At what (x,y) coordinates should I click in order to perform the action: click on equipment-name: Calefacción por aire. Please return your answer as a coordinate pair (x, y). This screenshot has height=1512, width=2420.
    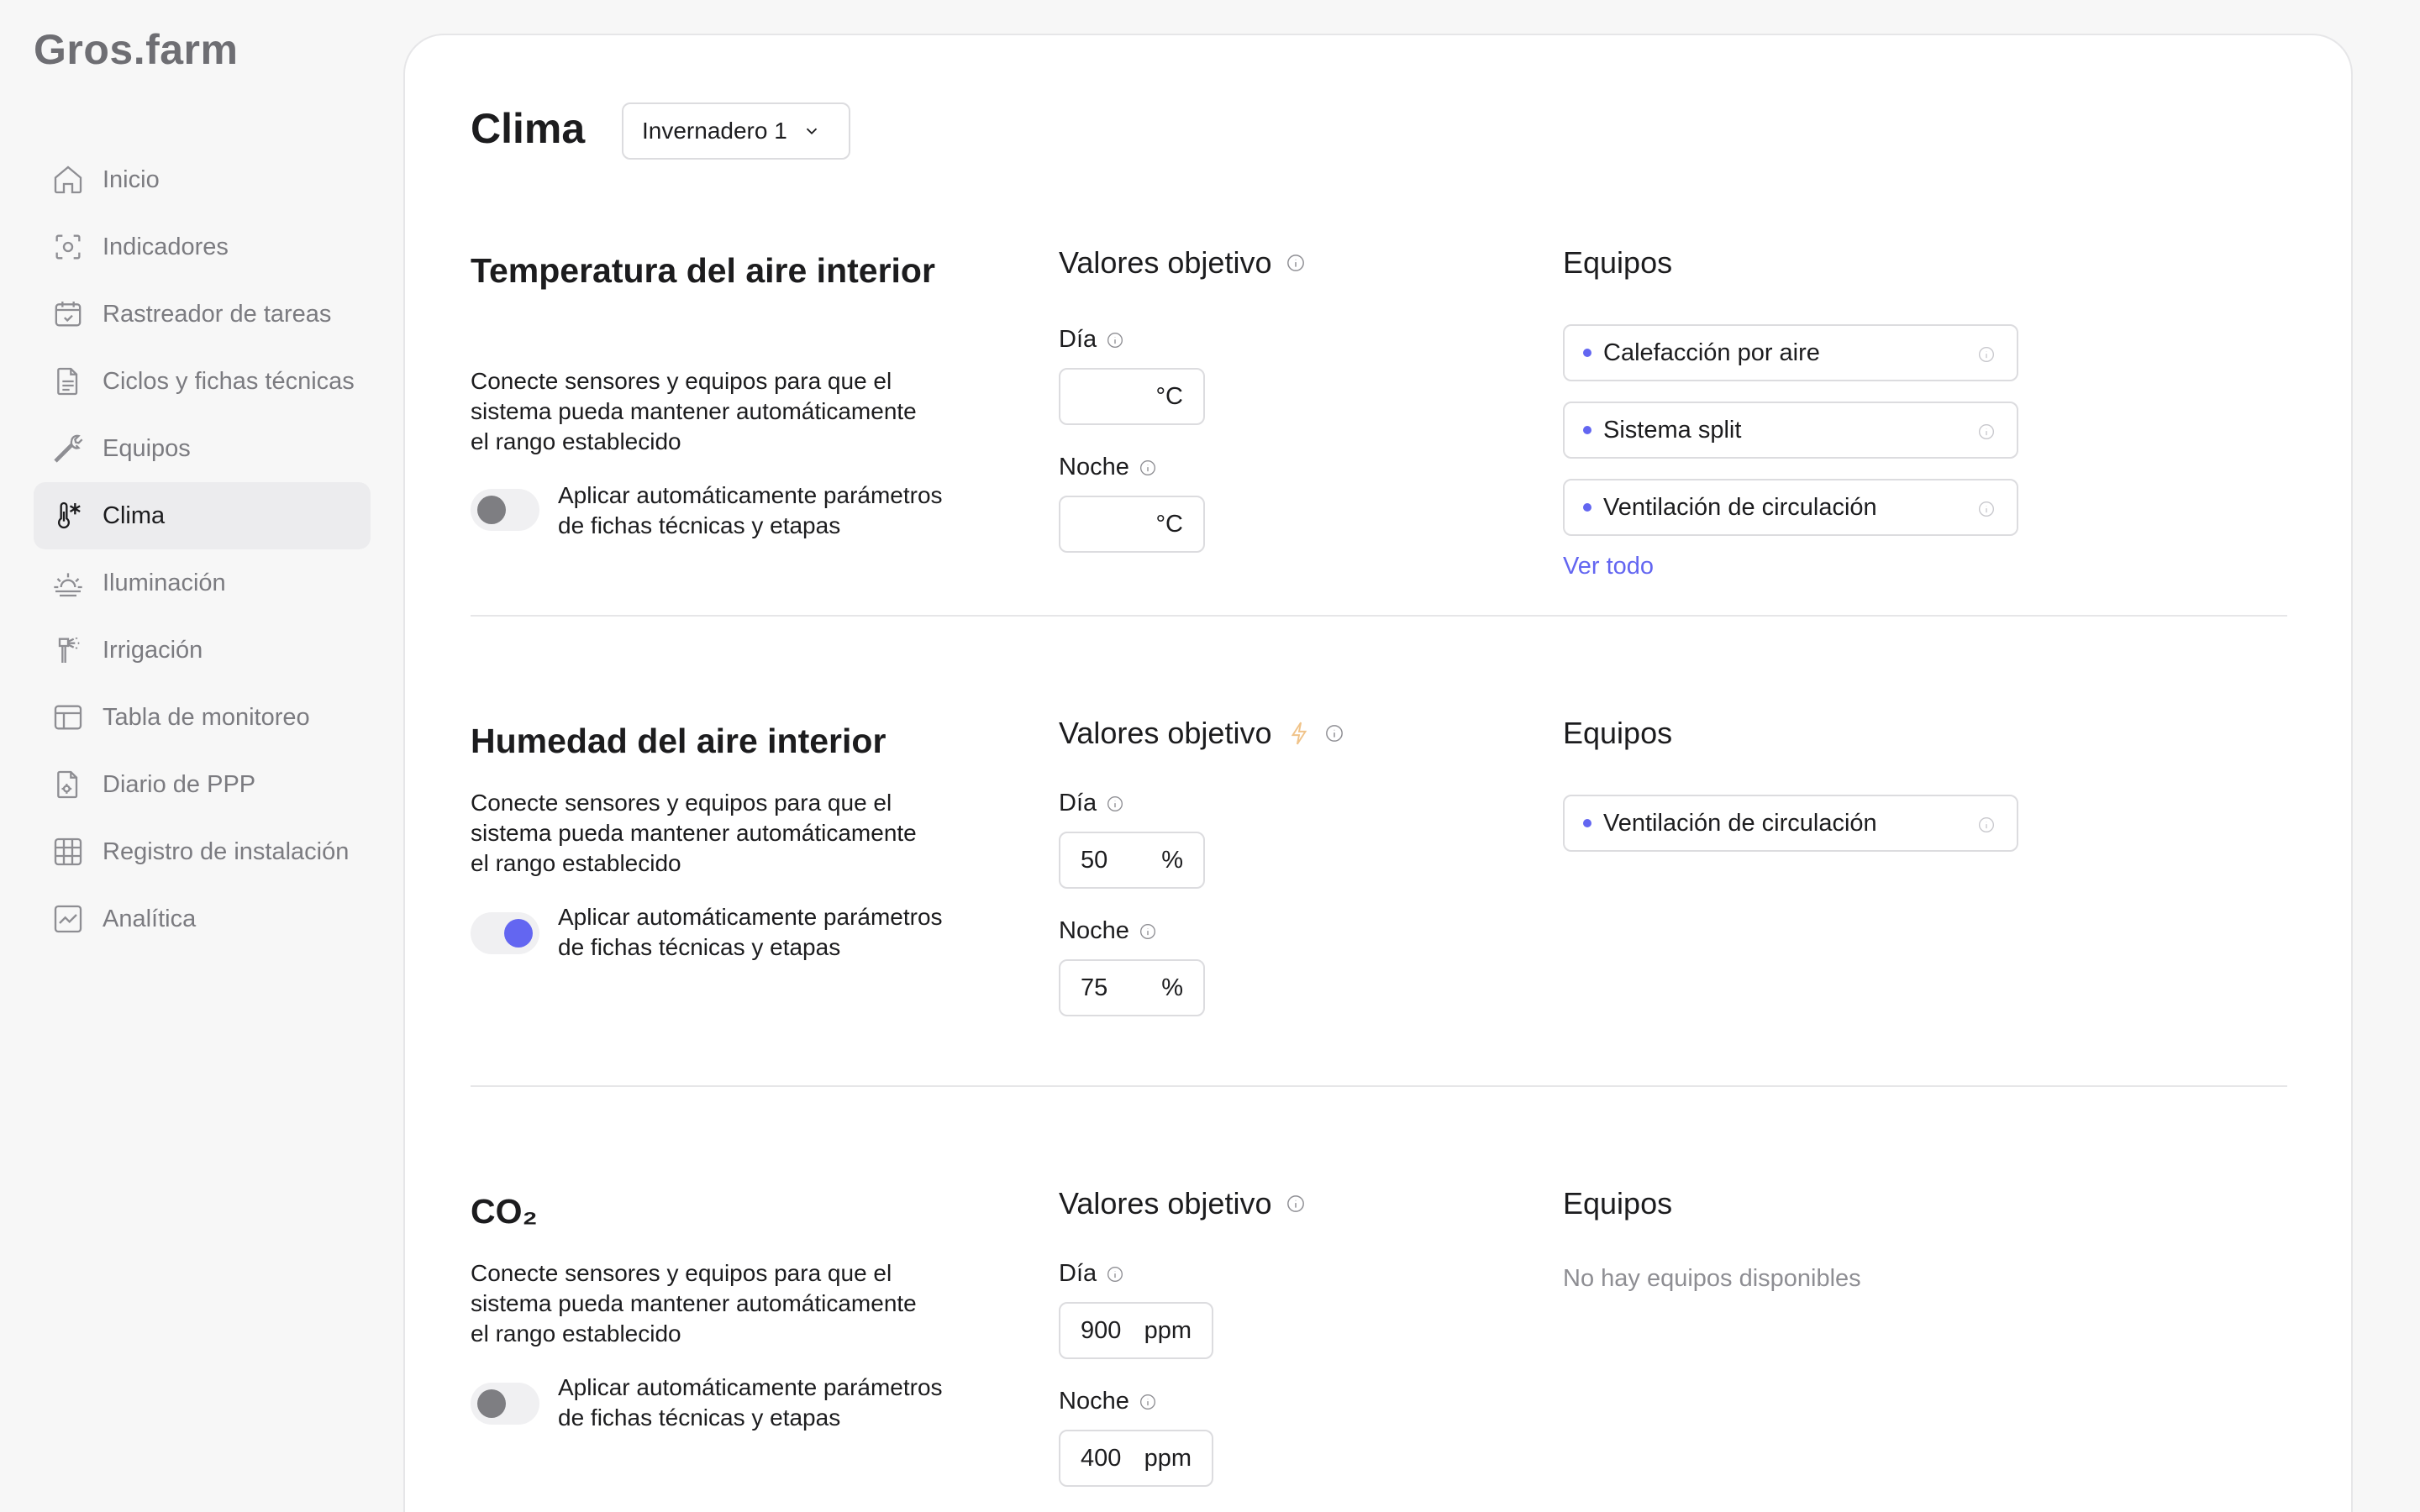
    Looking at the image, I should click on (1711, 352).